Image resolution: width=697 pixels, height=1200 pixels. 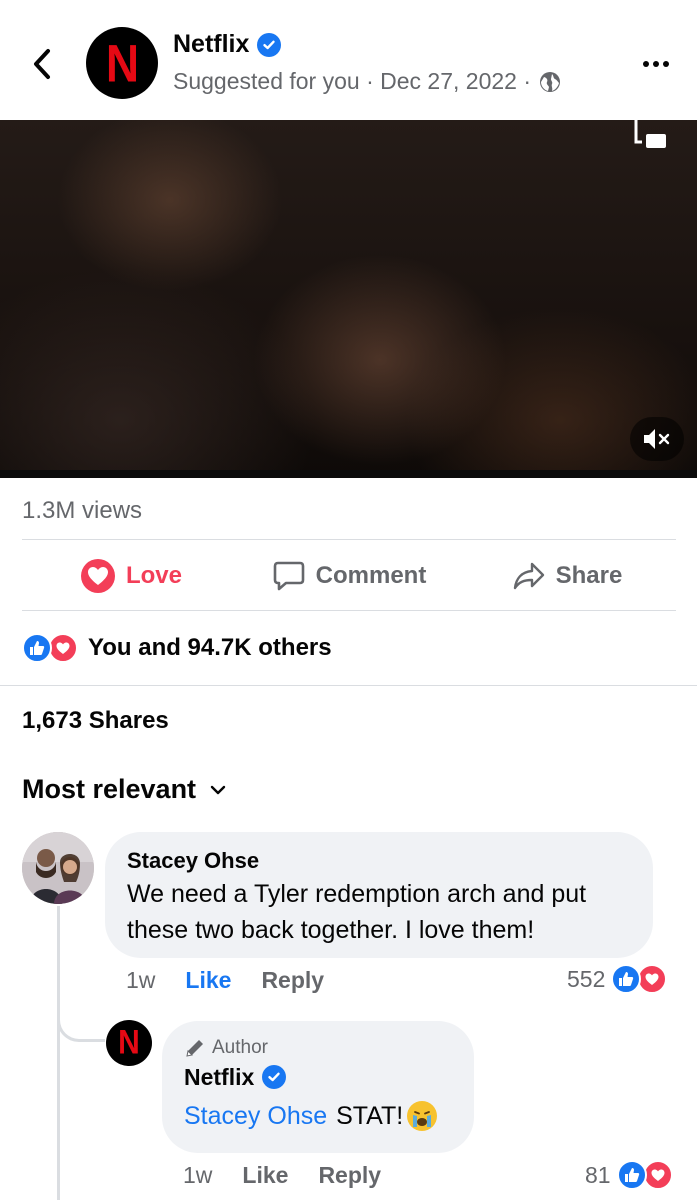 I want to click on comment-meta: 1w Like Reply, so click(x=225, y=980).